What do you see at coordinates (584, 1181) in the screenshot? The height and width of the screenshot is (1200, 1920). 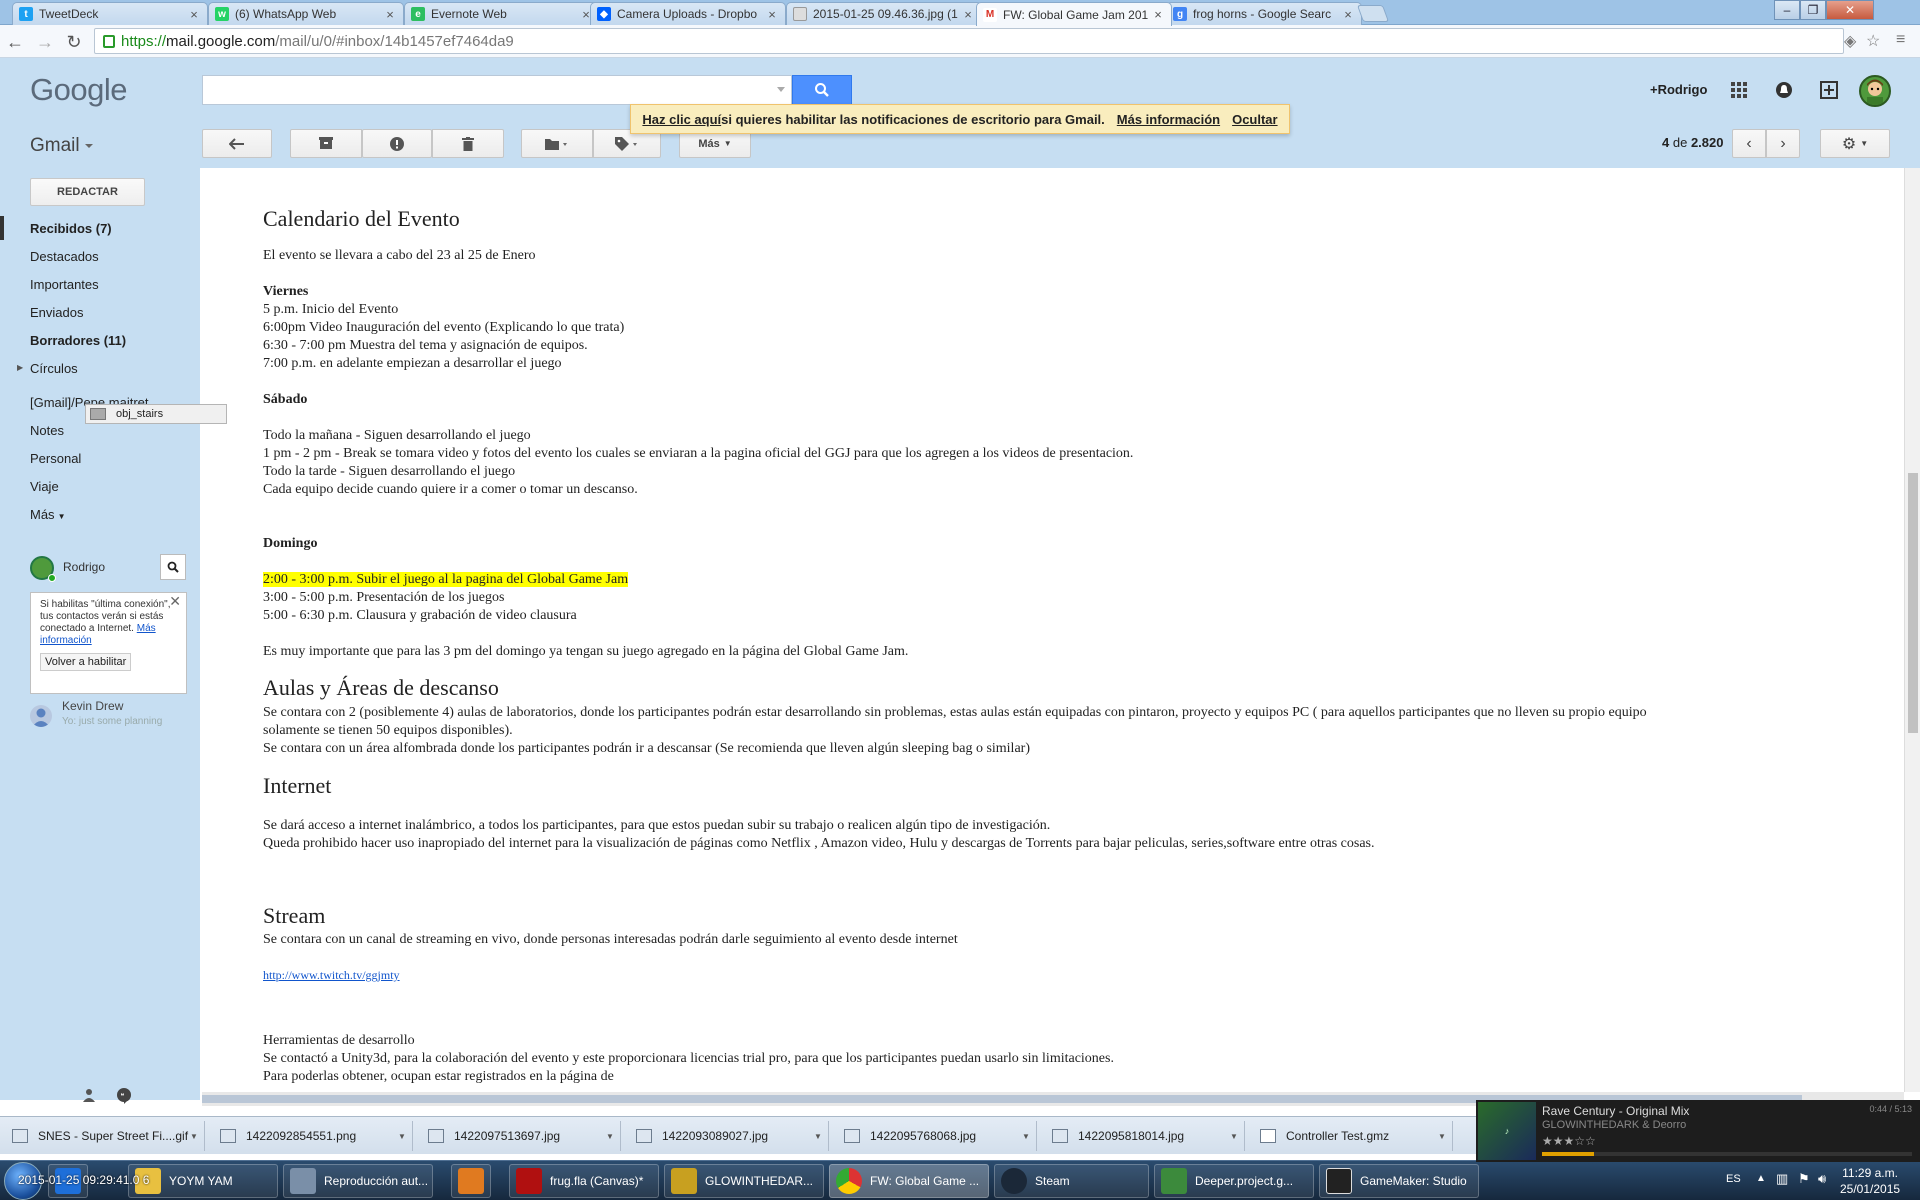 I see `taskbar-item: frug.fla (Canvas)*` at bounding box center [584, 1181].